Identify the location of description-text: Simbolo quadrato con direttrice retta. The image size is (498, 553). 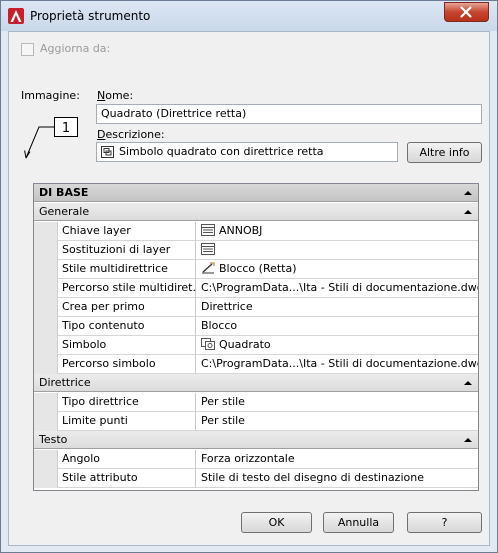
(221, 151).